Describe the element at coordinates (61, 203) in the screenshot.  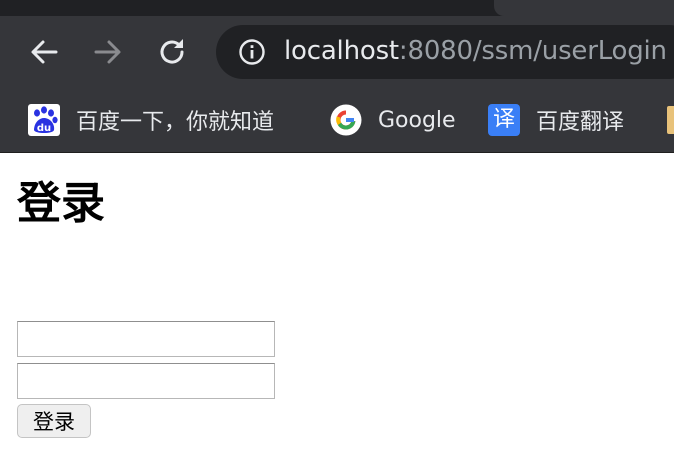
I see `page-title: 登录` at that location.